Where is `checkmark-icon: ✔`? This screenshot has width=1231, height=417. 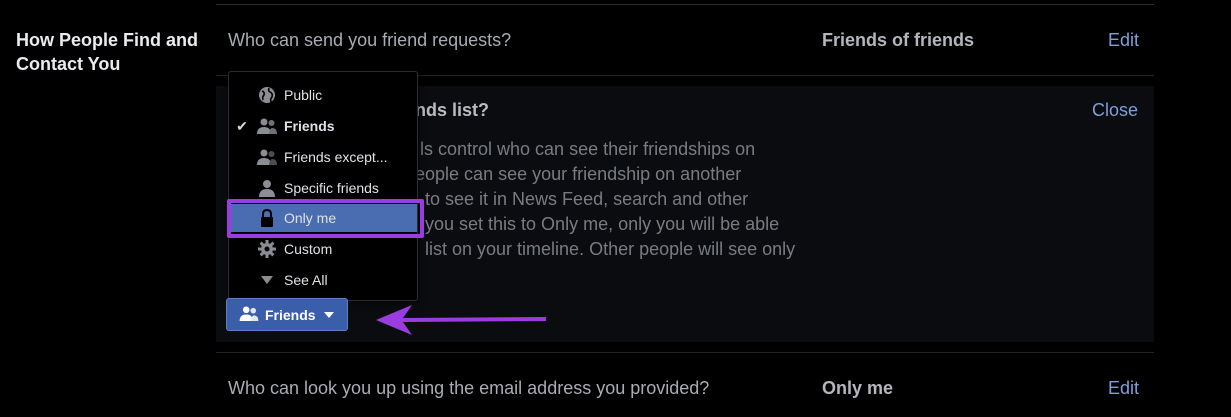 checkmark-icon: ✔ is located at coordinates (242, 125).